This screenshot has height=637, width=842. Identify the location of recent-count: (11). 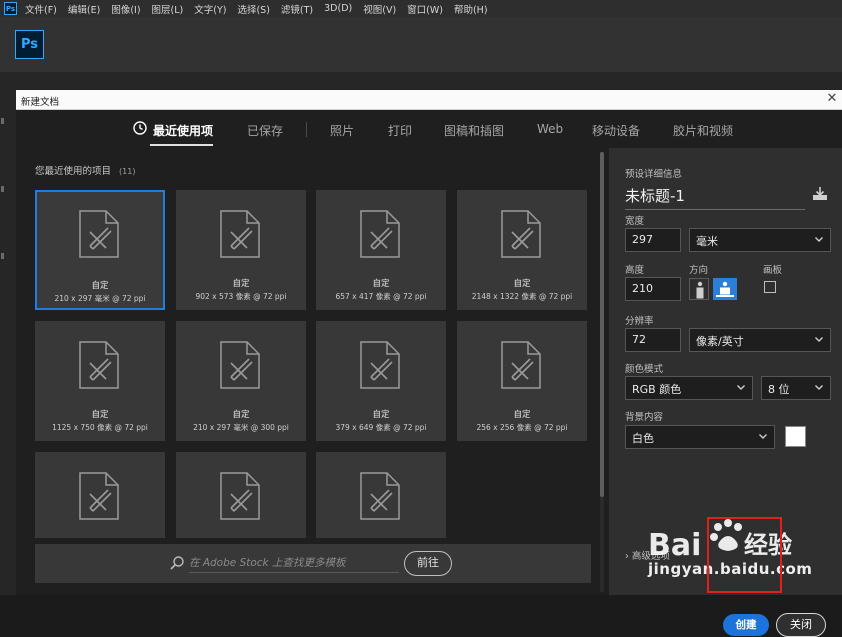
(127, 171).